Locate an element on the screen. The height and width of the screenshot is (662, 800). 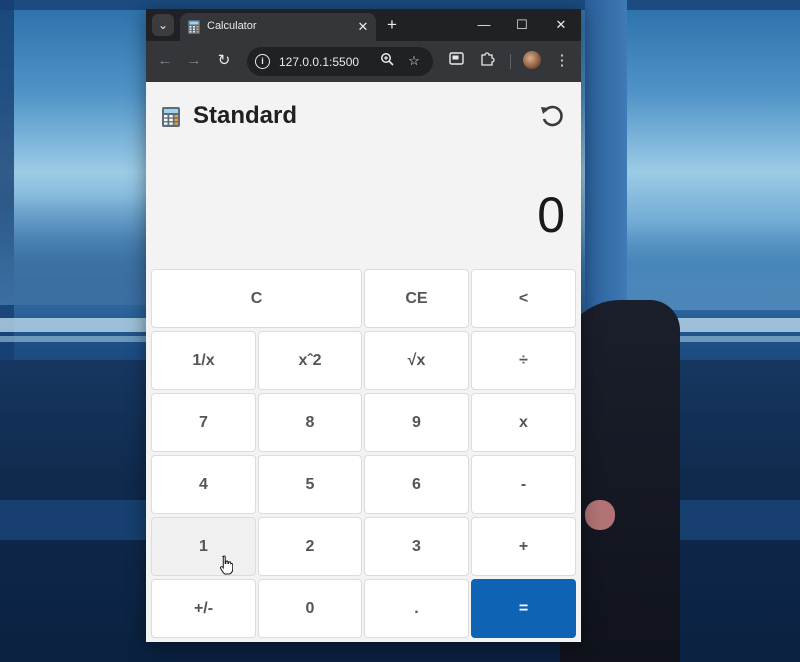
clear-entry-button: CE is located at coordinates (416, 298).